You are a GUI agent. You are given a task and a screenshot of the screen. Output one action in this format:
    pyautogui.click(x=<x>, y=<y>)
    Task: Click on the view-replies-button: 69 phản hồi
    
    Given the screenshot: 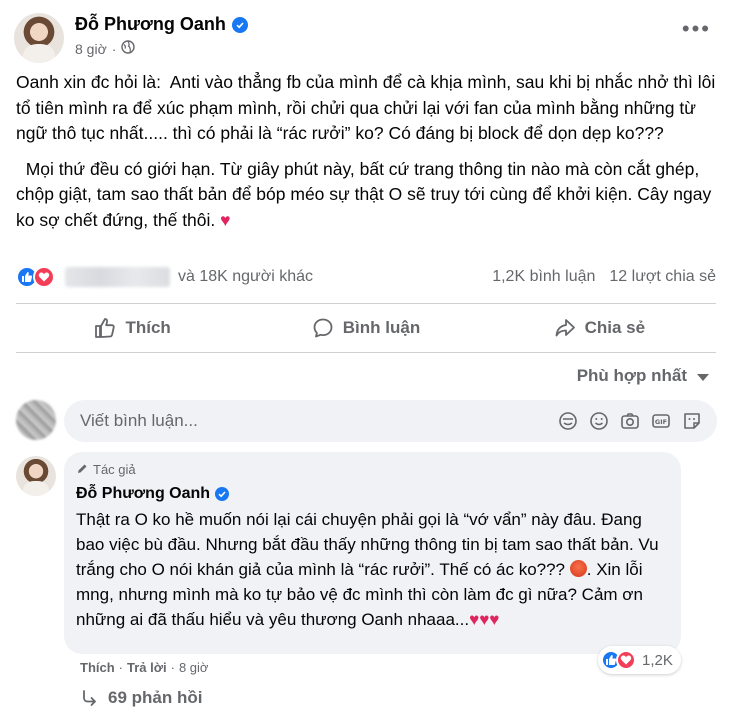 What is the action you would take?
    pyautogui.click(x=141, y=698)
    